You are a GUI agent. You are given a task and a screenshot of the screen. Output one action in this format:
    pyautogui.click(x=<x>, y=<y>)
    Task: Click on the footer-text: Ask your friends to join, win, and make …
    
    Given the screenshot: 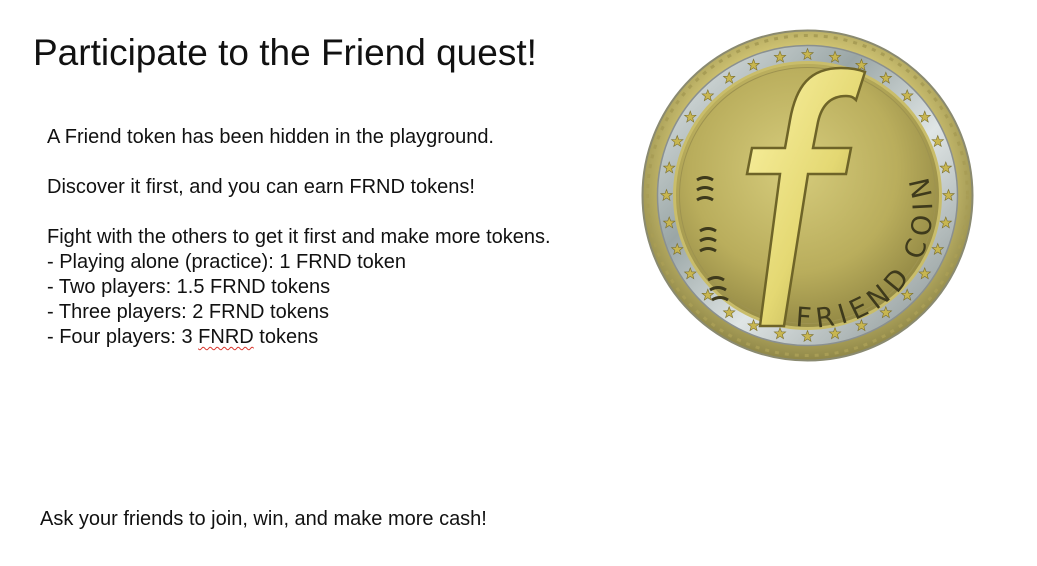 What is the action you would take?
    pyautogui.click(x=263, y=519)
    